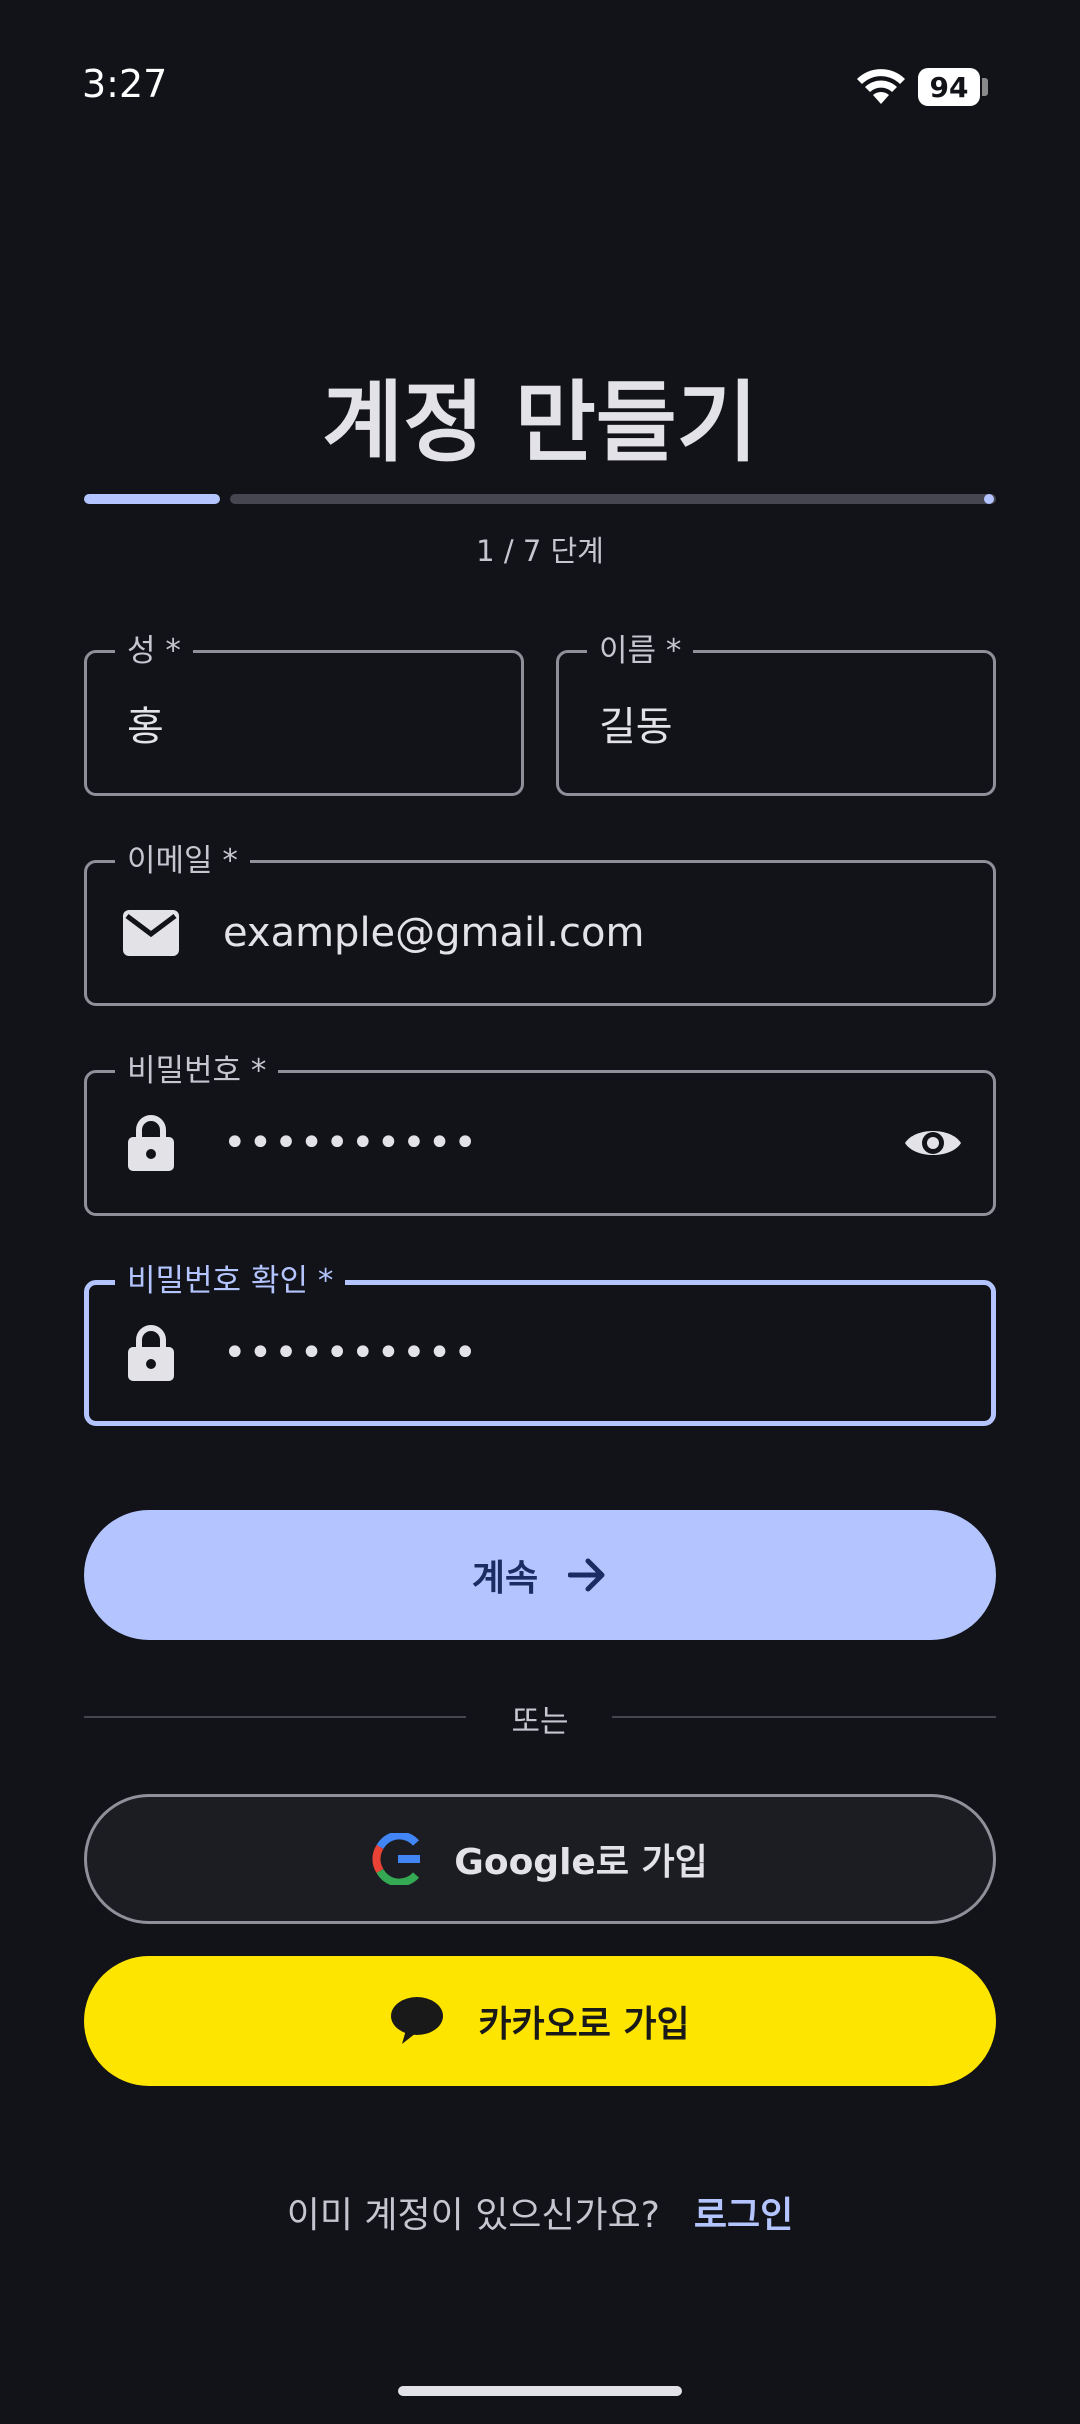 This screenshot has height=2424, width=1080. Describe the element at coordinates (125, 84) in the screenshot. I see `status-time: 3:27` at that location.